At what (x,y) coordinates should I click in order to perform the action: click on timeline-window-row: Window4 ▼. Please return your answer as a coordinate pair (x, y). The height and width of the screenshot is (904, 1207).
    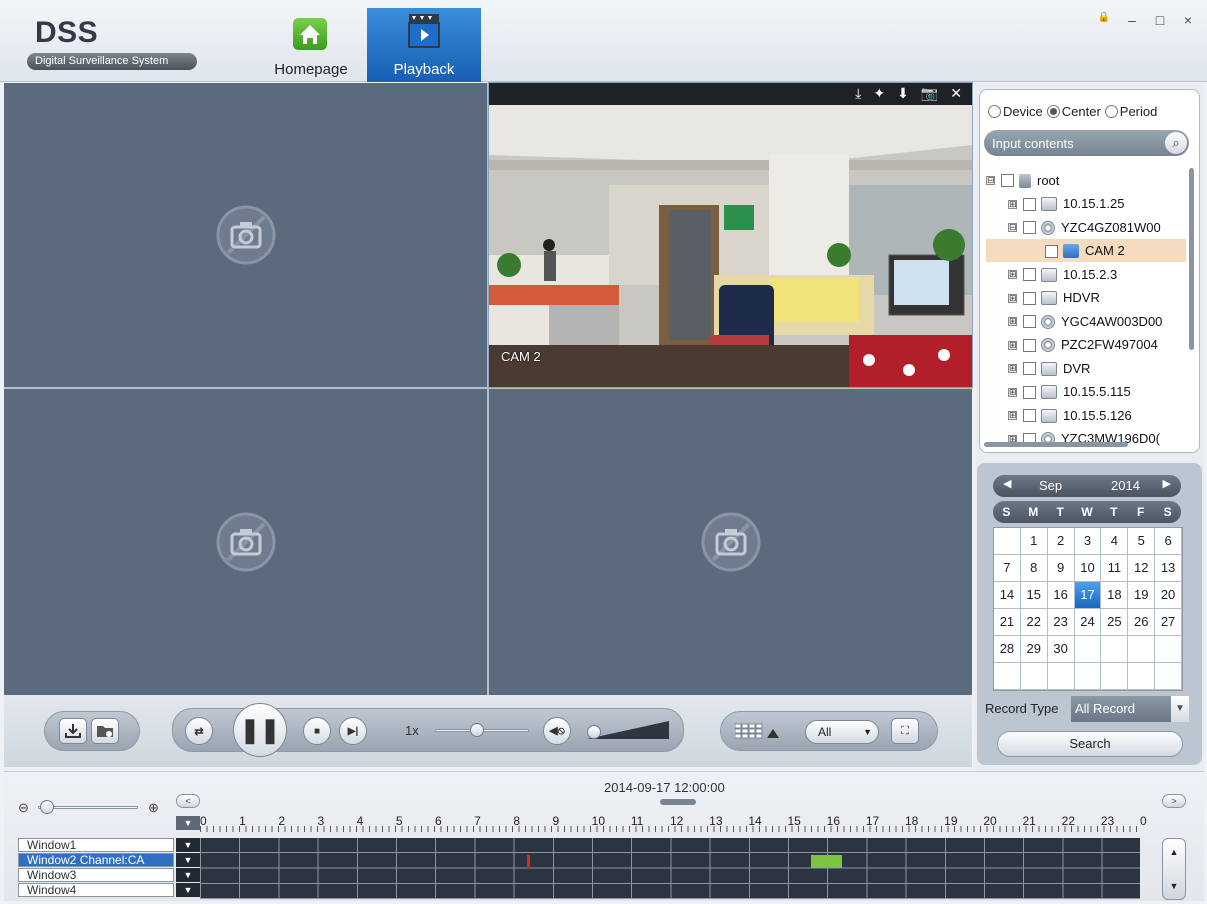
    Looking at the image, I should click on (110, 890).